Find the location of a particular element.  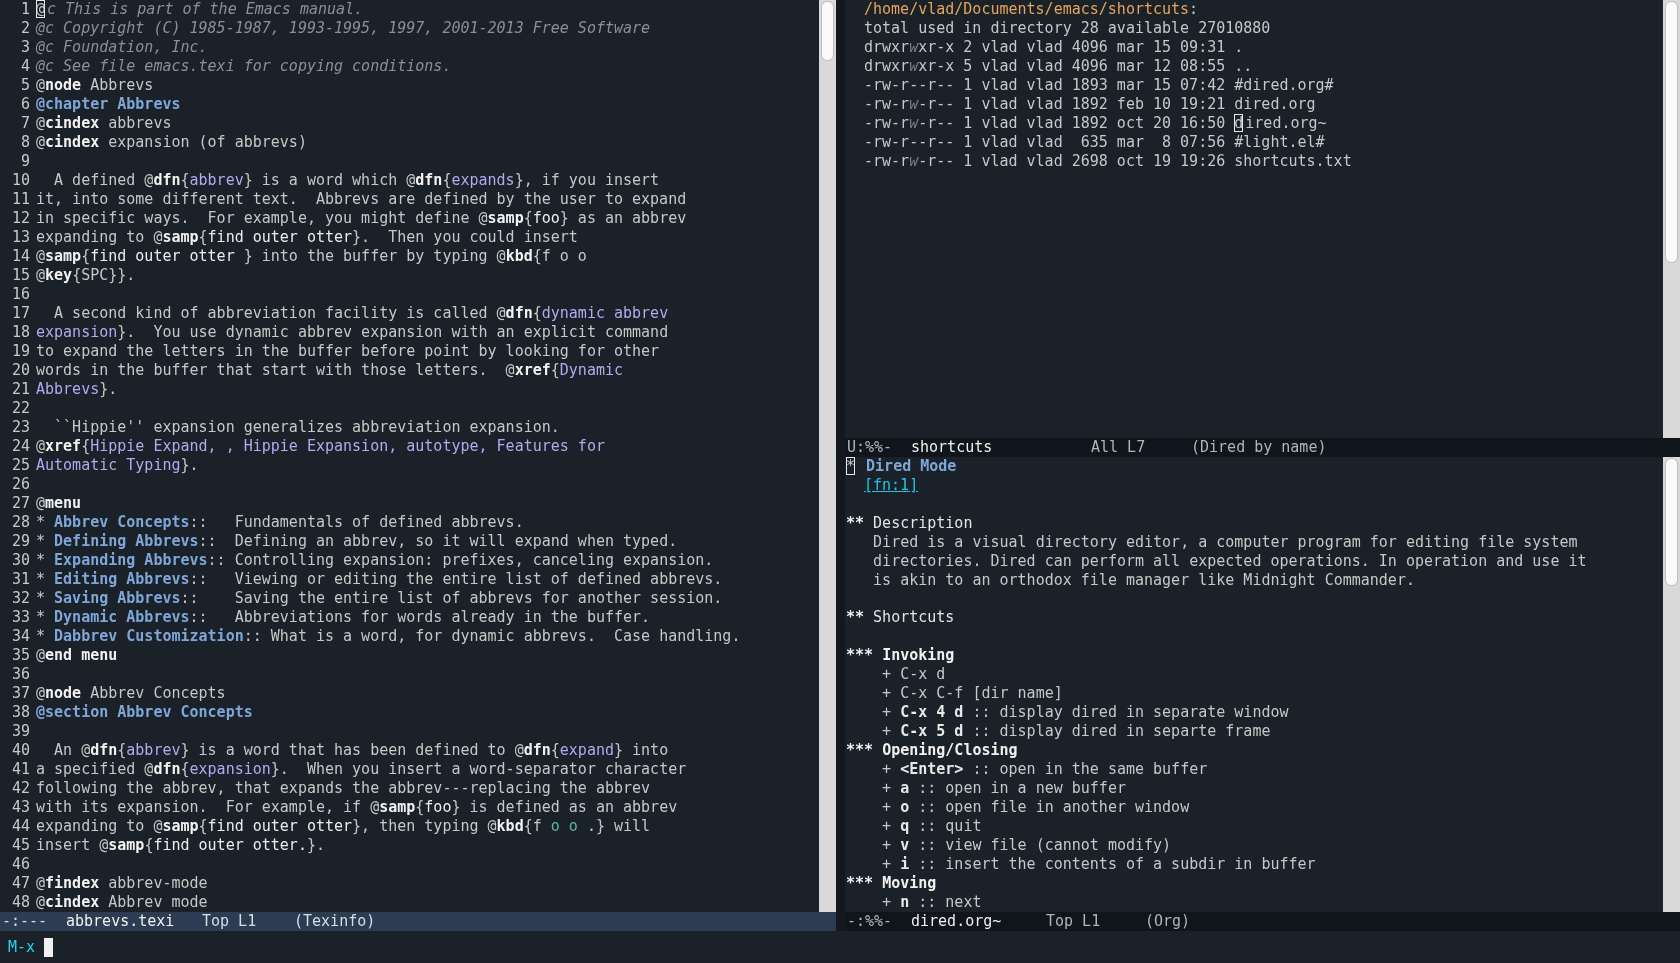

code-line: expanding to @samp{find outer otter}, then typing @kbd{f o o .} will is located at coordinates (343, 826).